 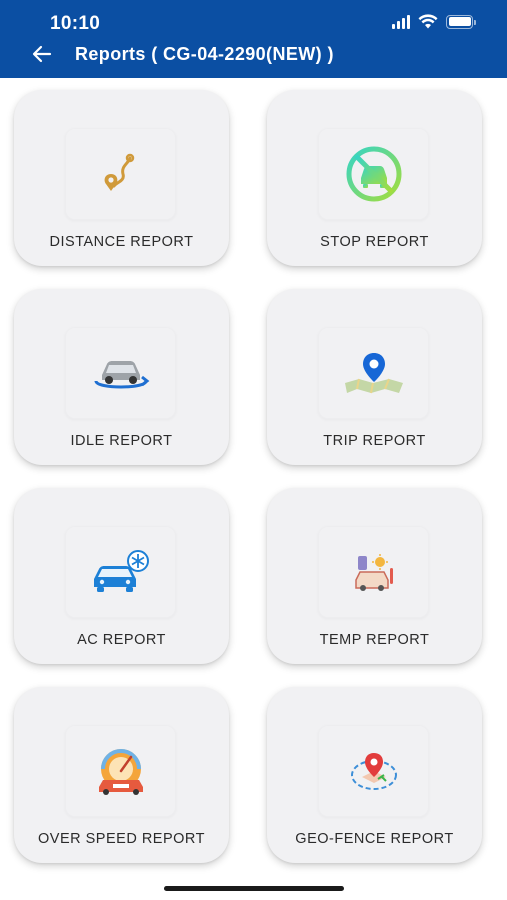 I want to click on card-label: TEMP REPORT, so click(x=374, y=640).